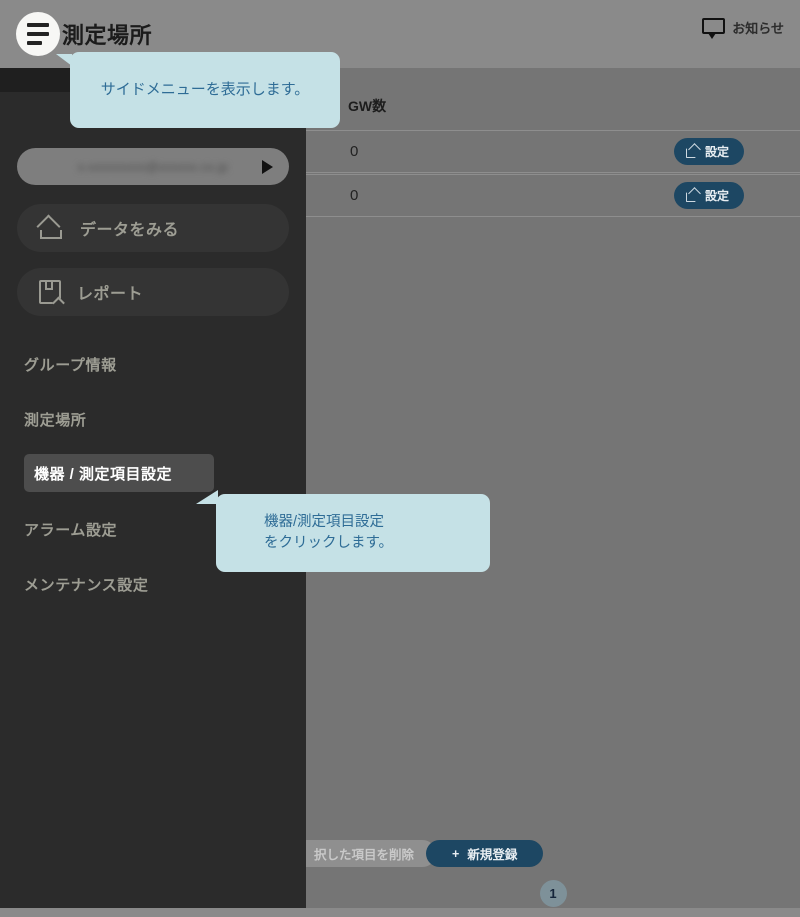  I want to click on notice-label: お知らせ, so click(758, 28).